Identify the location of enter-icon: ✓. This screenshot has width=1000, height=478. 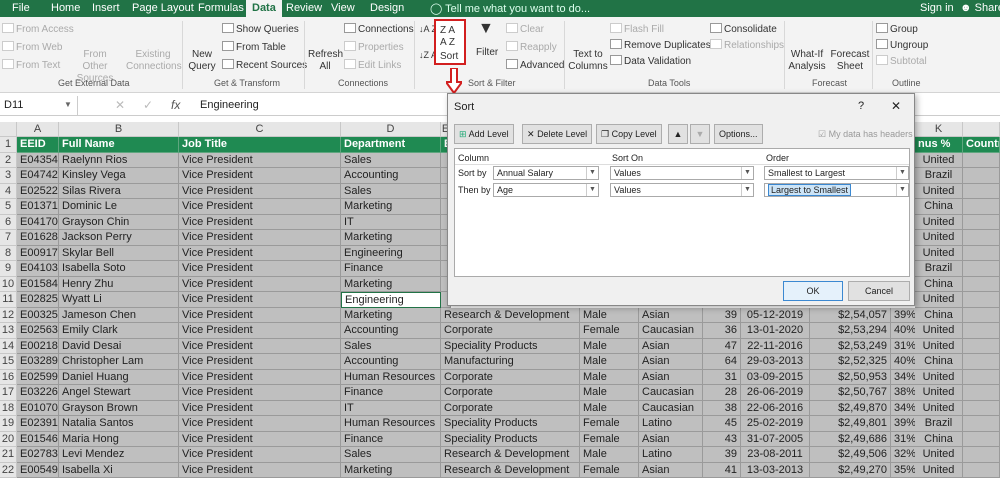
(148, 105).